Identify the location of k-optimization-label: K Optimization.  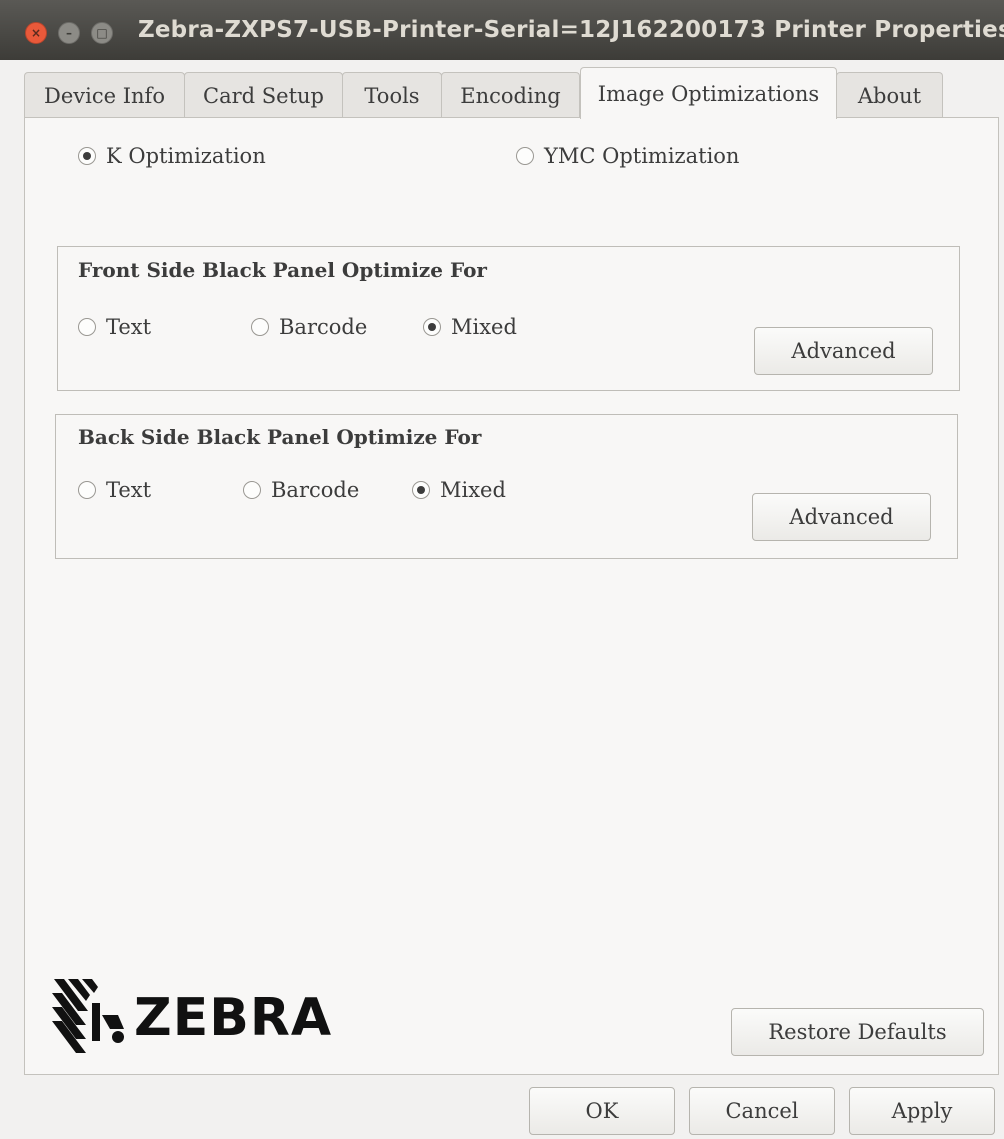
(186, 156).